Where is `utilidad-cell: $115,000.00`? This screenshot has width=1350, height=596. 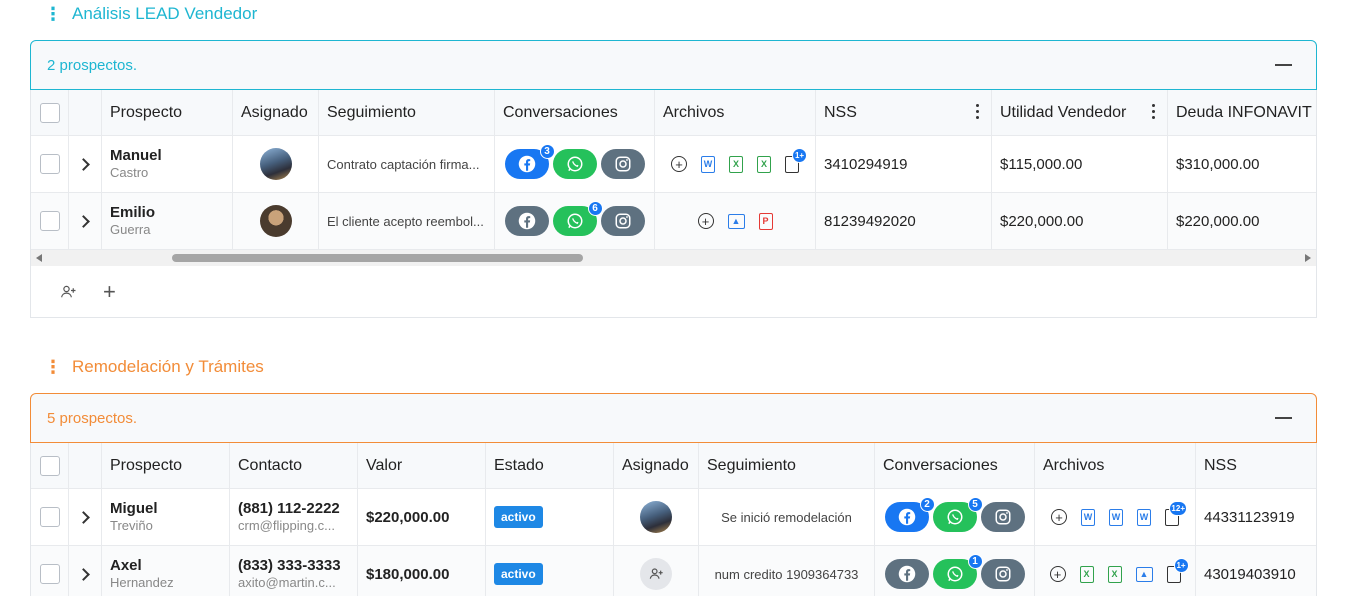 utilidad-cell: $115,000.00 is located at coordinates (1080, 164).